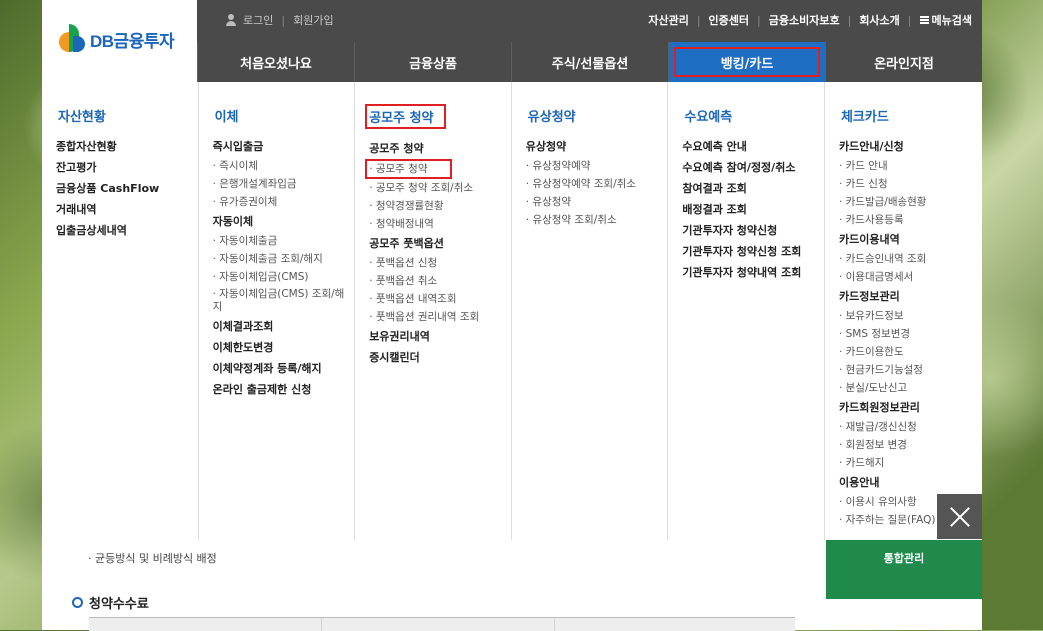 This screenshot has width=1043, height=631. I want to click on close-menu-button, so click(959, 516).